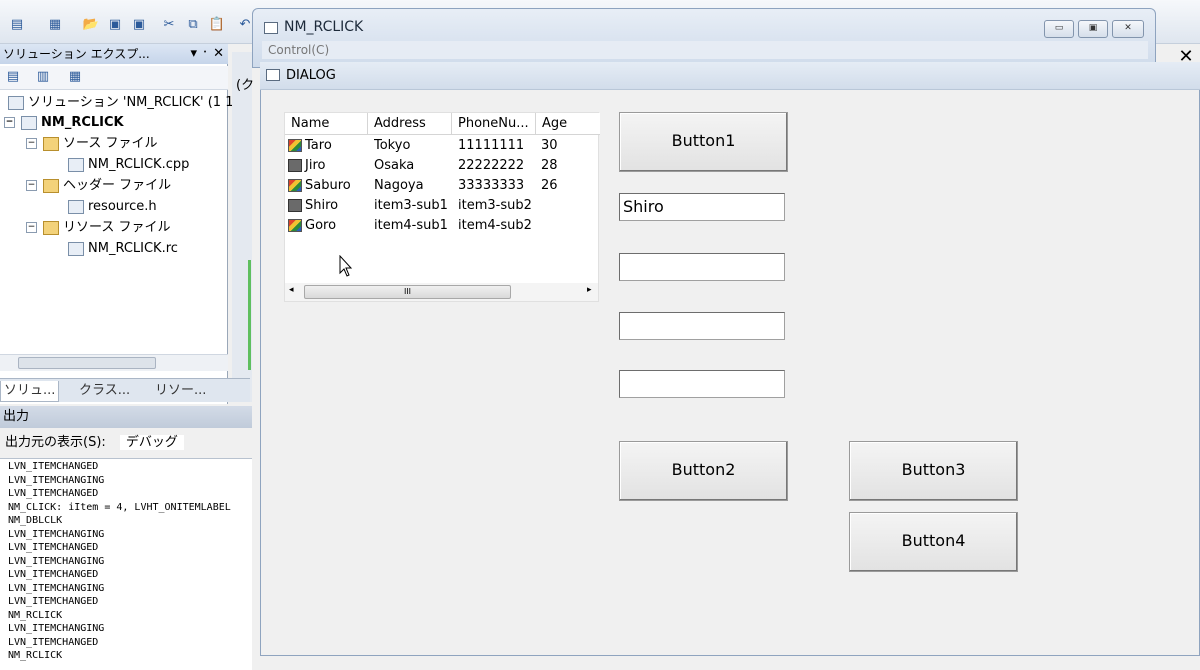  I want to click on cell-text: item4-sub2, so click(495, 225).